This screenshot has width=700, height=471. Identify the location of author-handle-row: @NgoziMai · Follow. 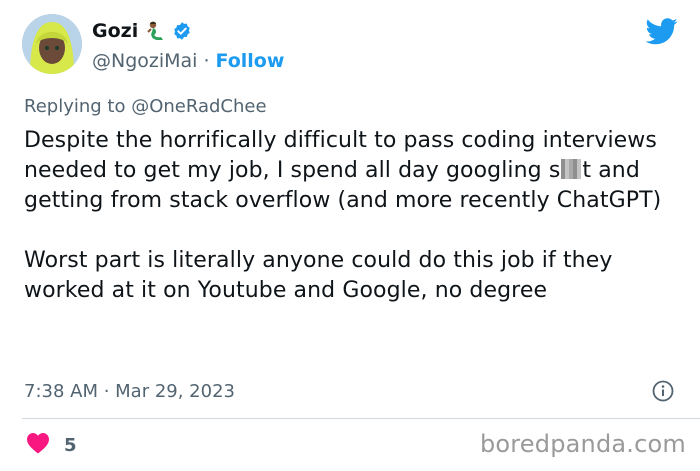
(188, 61).